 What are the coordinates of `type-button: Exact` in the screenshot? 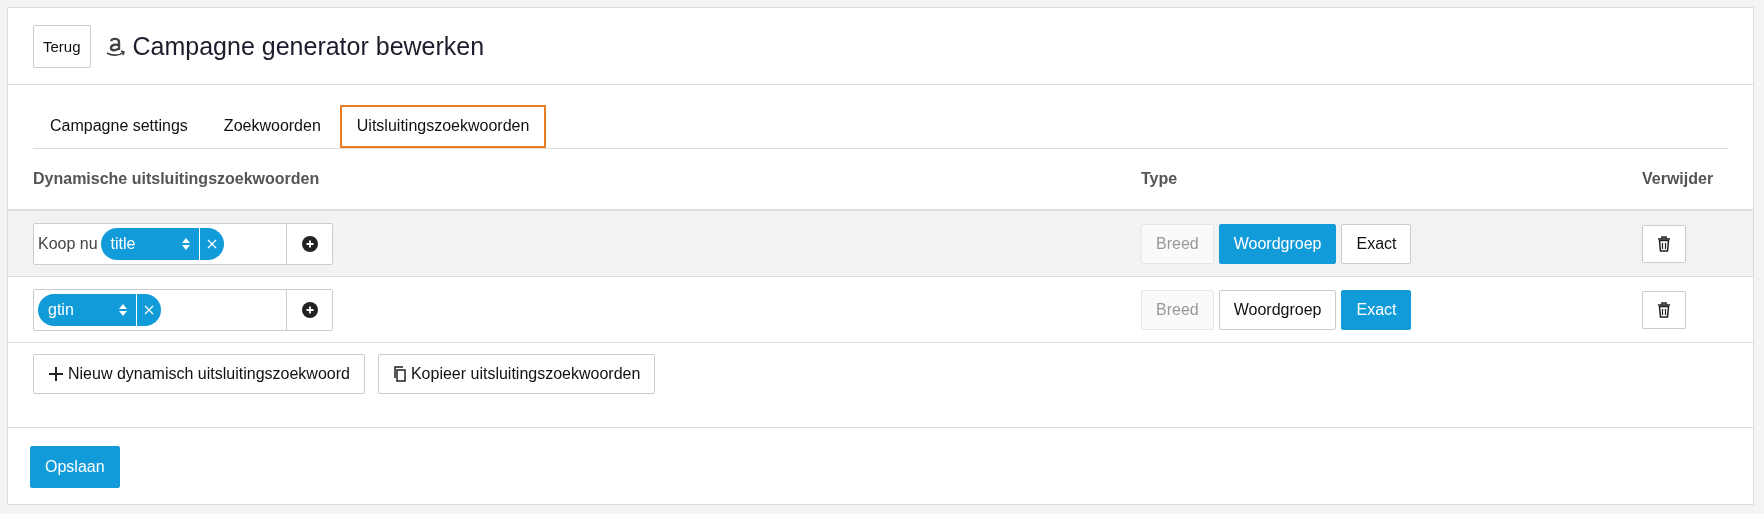 It's located at (1376, 243).